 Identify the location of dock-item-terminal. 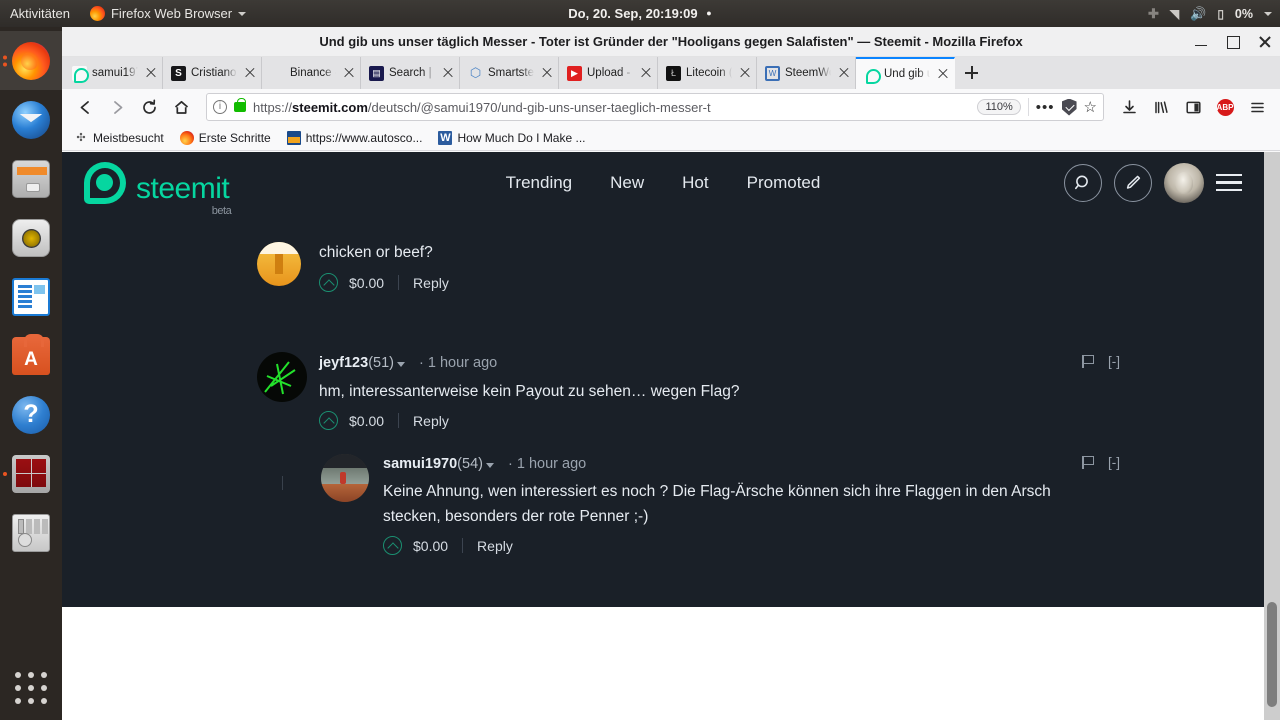
(31, 473).